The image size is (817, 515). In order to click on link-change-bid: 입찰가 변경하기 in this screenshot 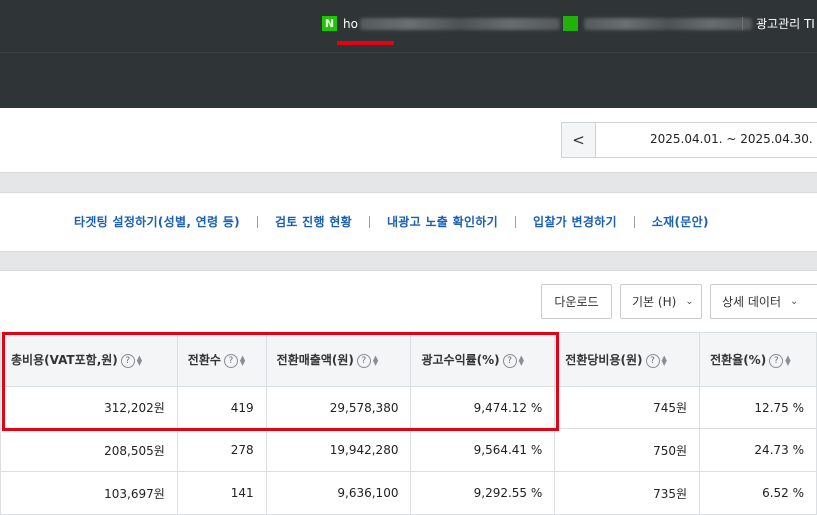, I will do `click(575, 221)`.